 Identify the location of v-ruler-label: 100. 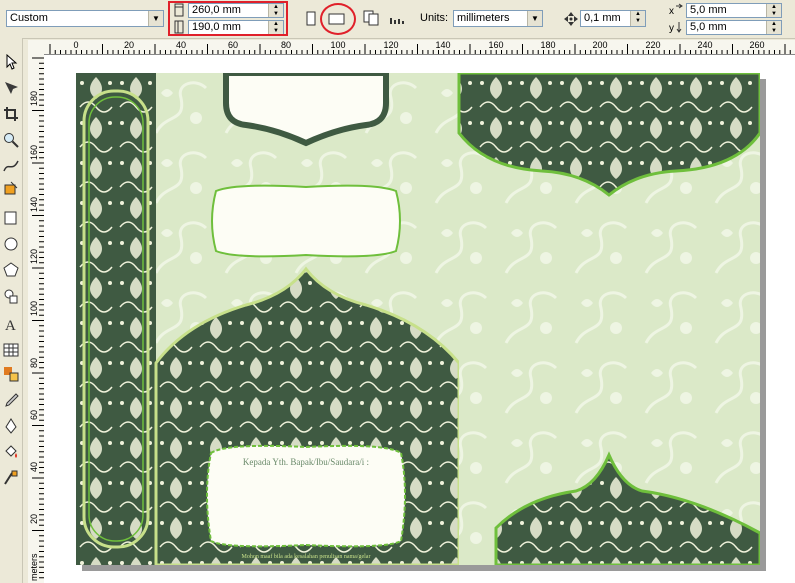
(34, 308).